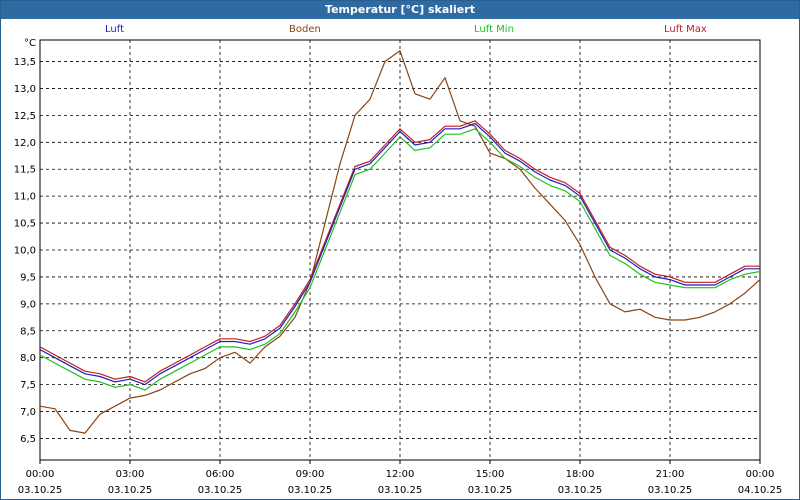  Describe the element at coordinates (580, 474) in the screenshot. I see `x-tick-time-label: 18:00` at that location.